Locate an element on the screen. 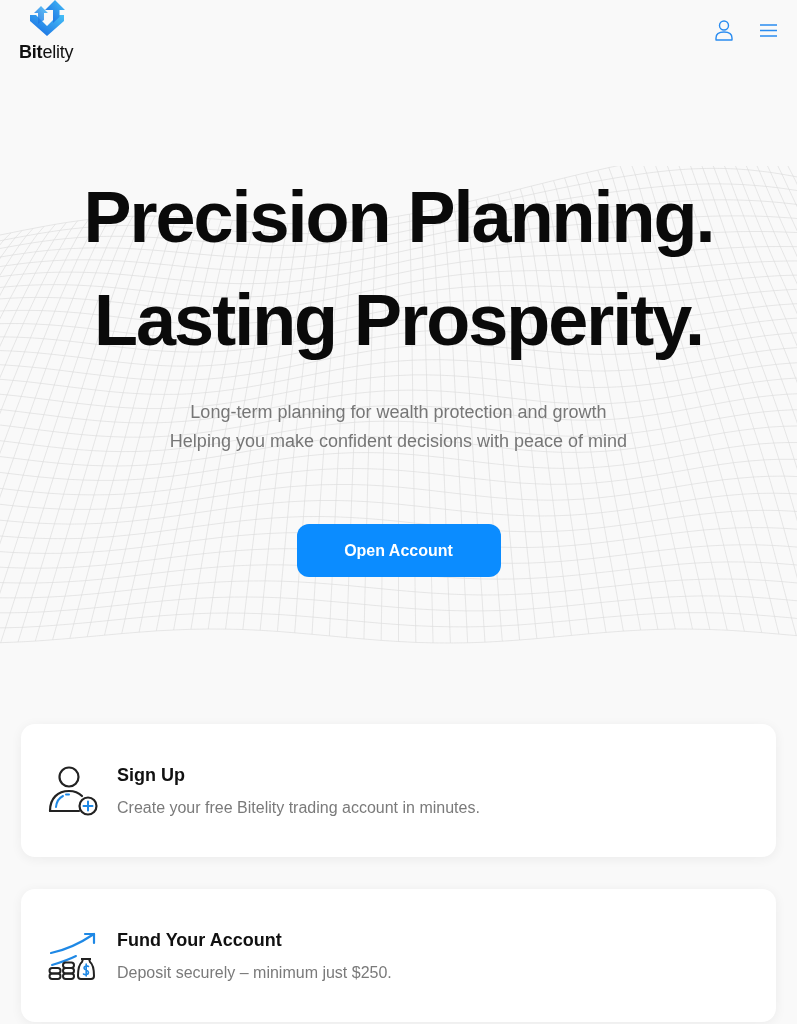  step-title: Fund Your Account is located at coordinates (200, 940).